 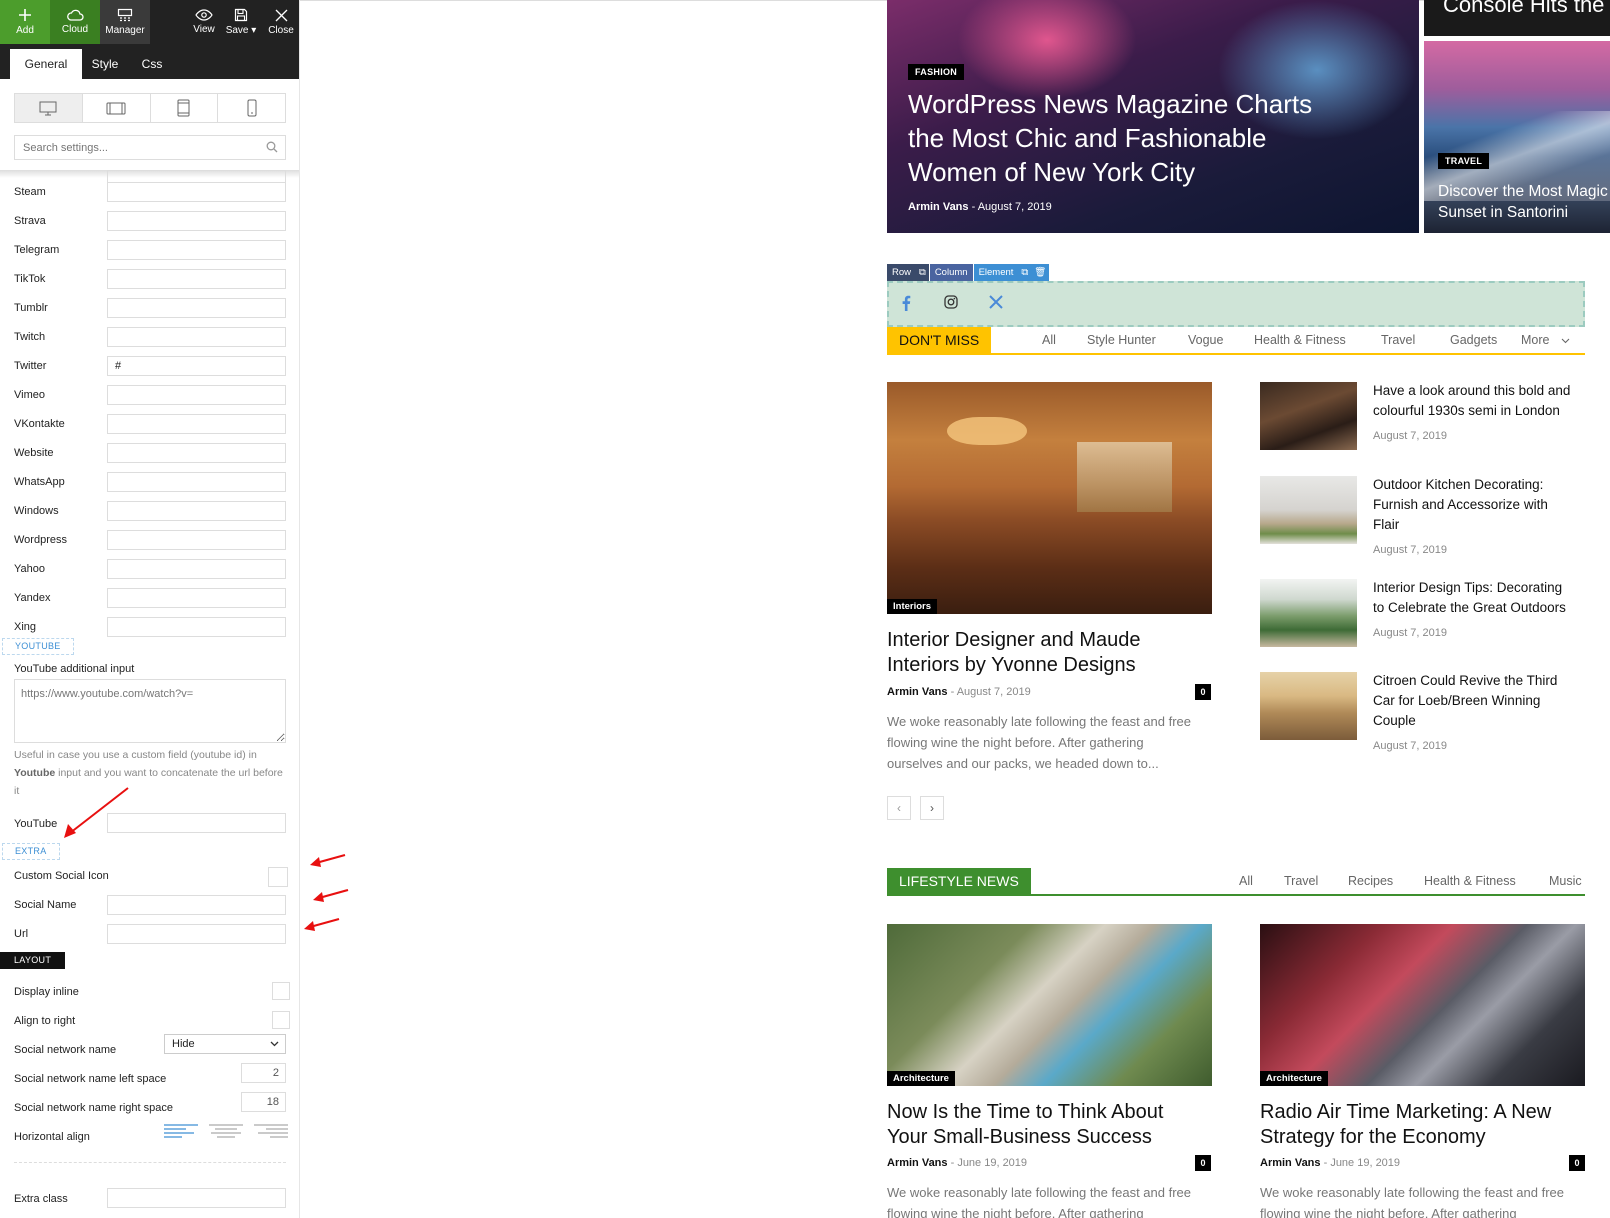 I want to click on annotation-arrow-icon, so click(x=328, y=860).